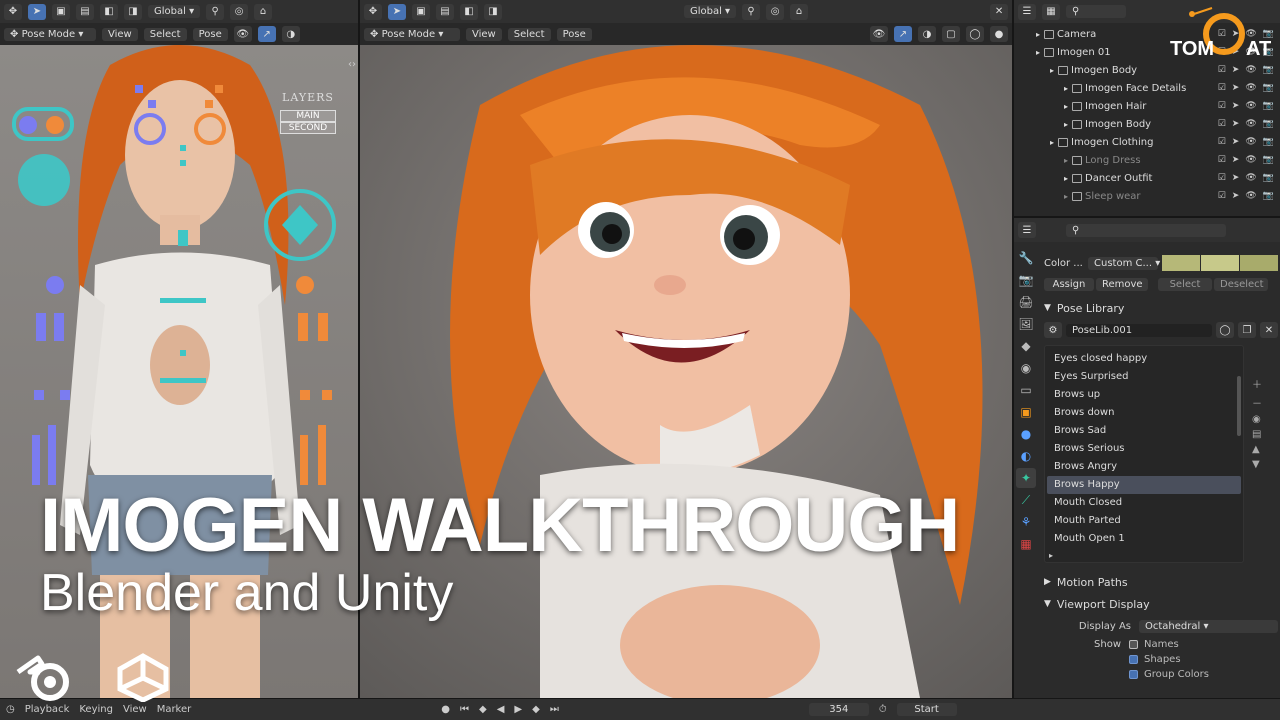 Image resolution: width=1280 pixels, height=720 pixels. What do you see at coordinates (501, 709) in the screenshot?
I see `play-reverse-icon: ◀` at bounding box center [501, 709].